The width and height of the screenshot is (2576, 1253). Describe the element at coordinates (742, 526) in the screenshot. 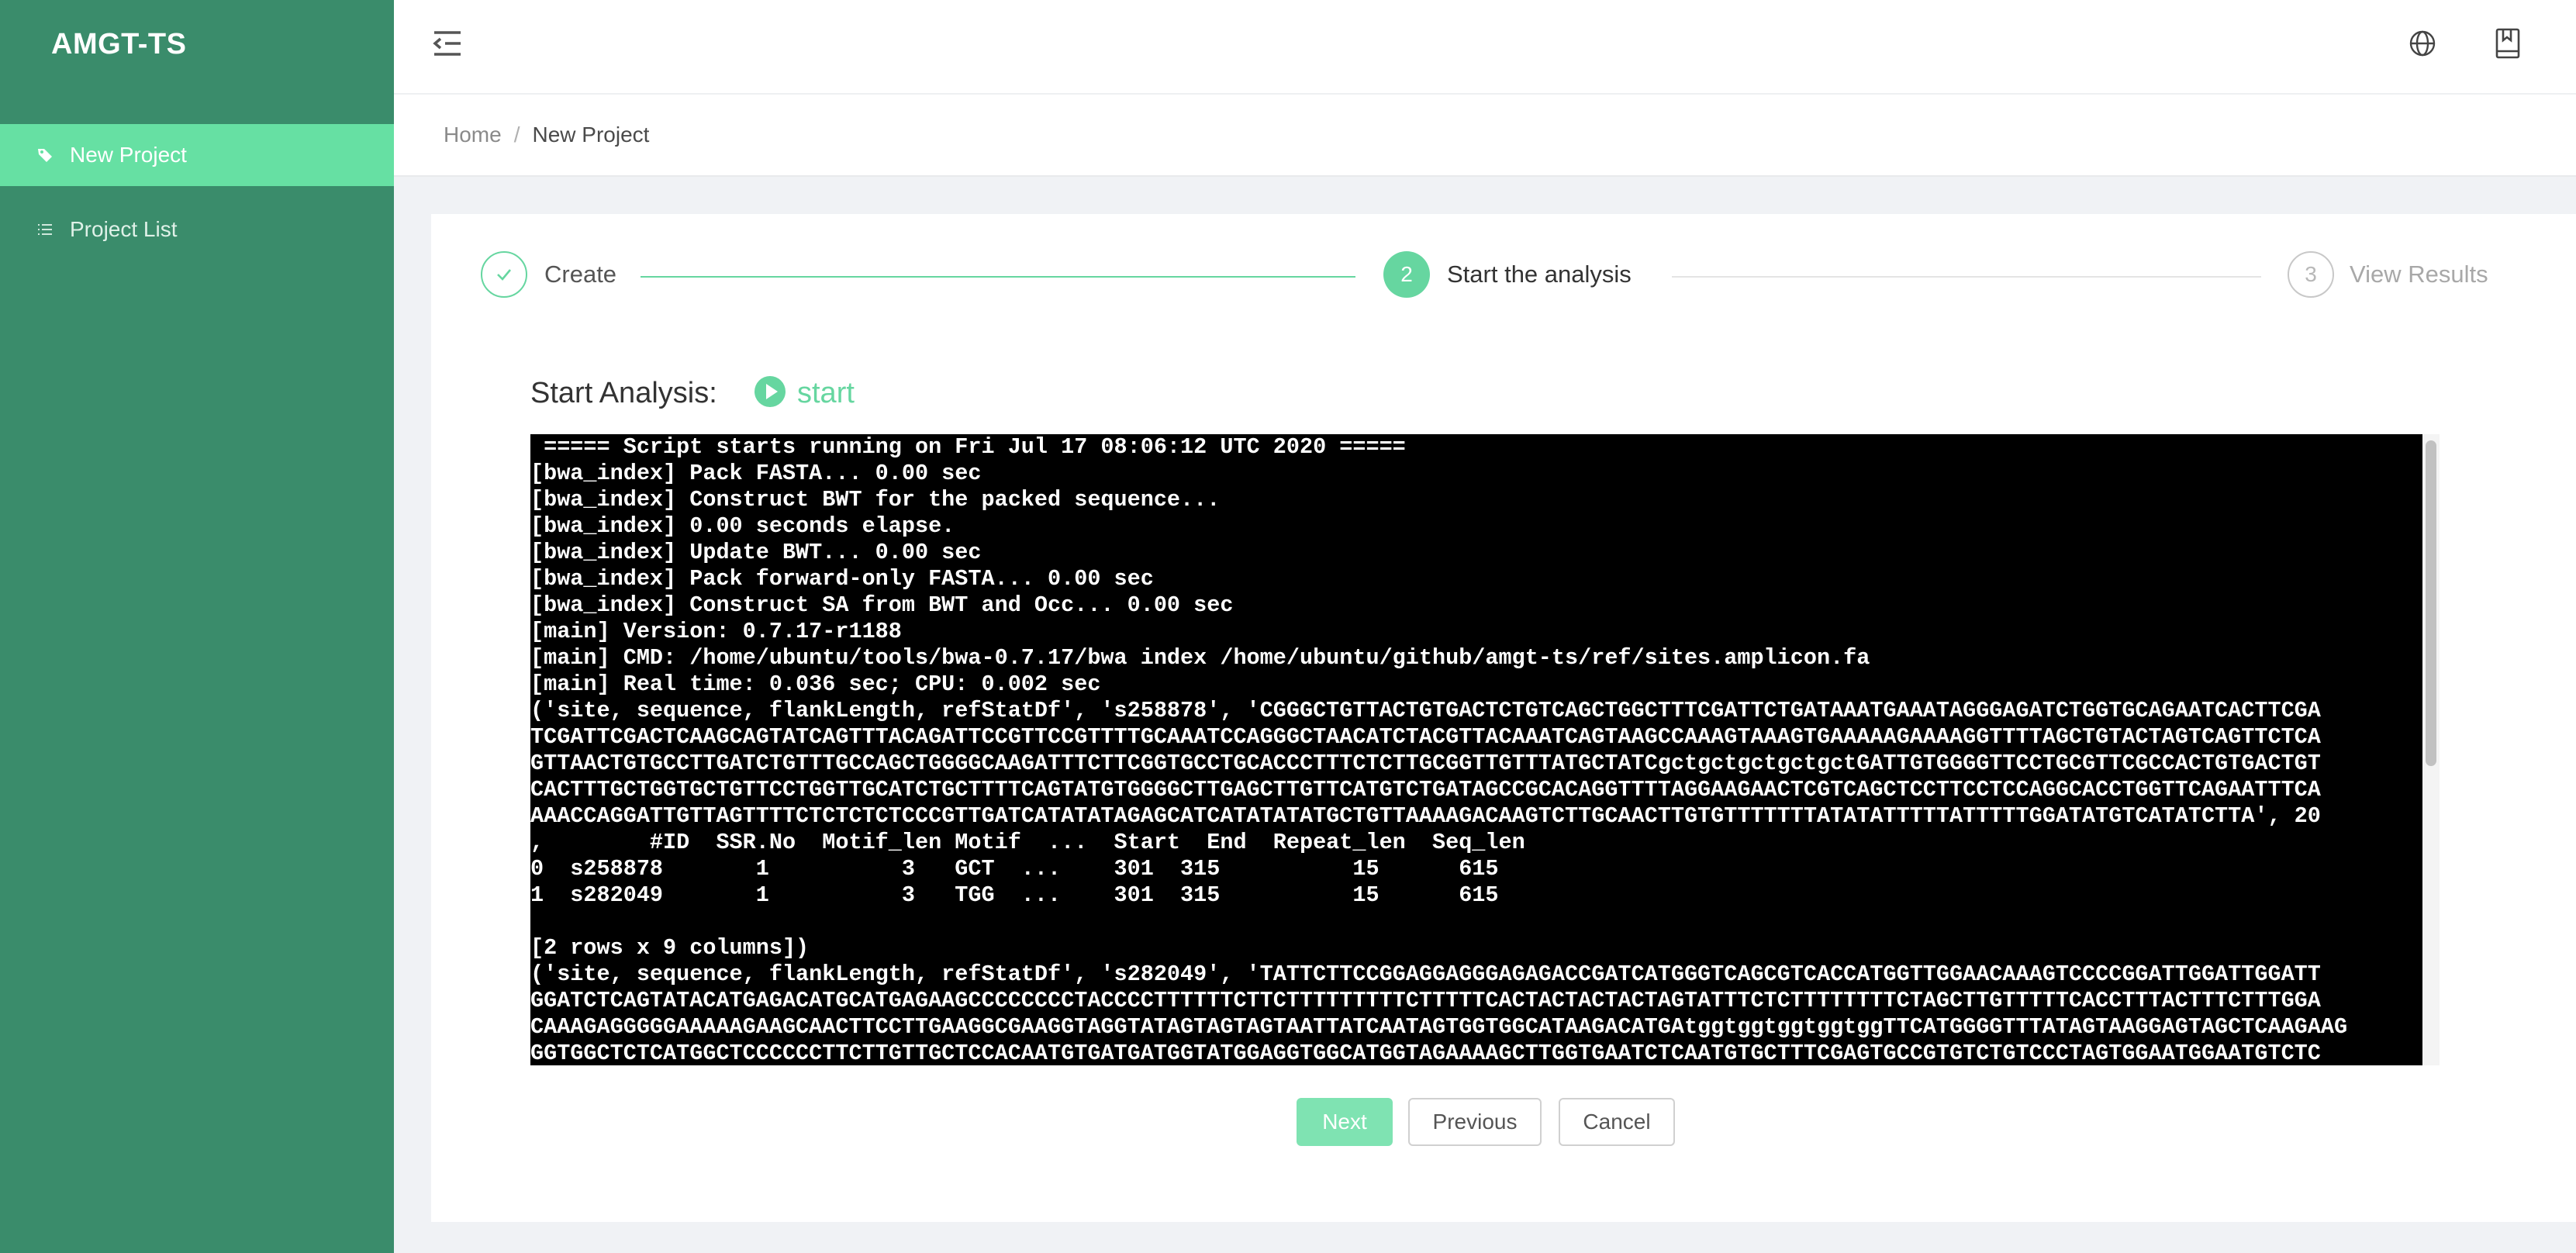

I see `log-line: [bwa_index] 0.00 seconds elapse.` at that location.